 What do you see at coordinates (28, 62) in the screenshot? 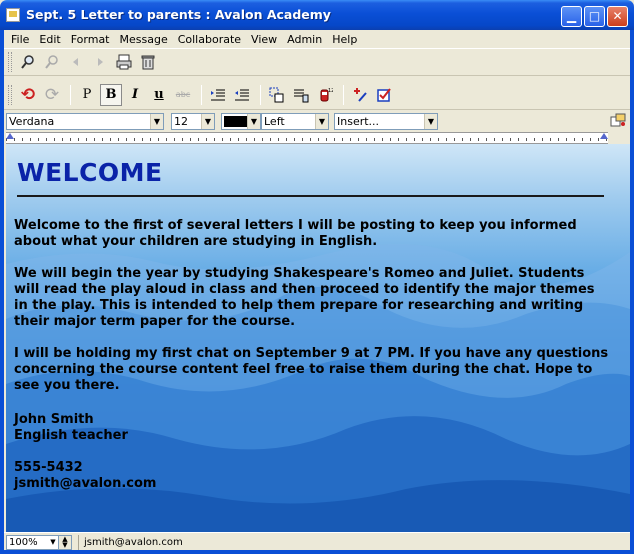
I see `search-icon` at bounding box center [28, 62].